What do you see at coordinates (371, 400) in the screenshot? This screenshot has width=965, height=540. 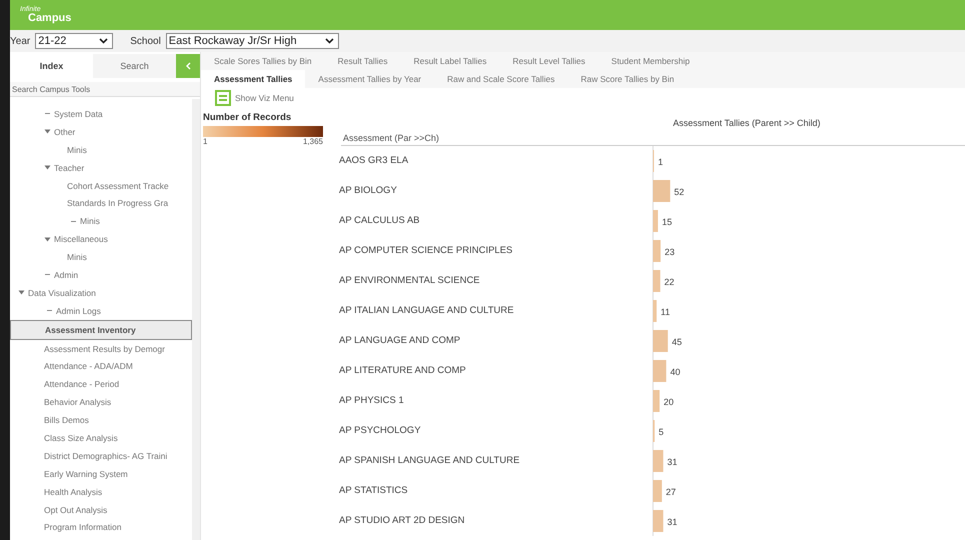 I see `category-label: AP PHYSICS 1` at bounding box center [371, 400].